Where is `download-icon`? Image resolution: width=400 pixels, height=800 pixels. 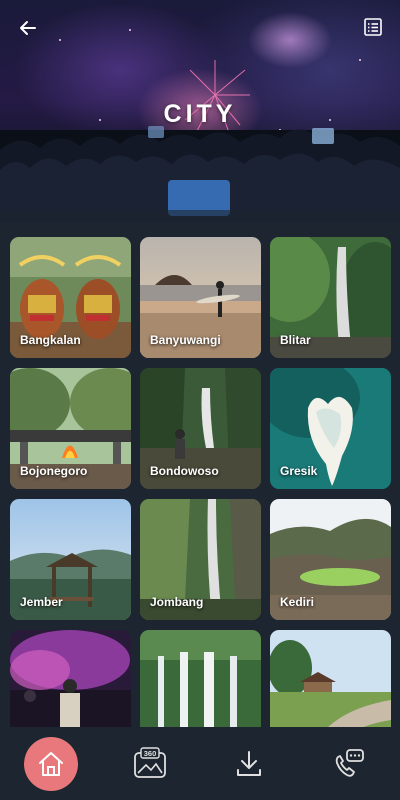 download-icon is located at coordinates (249, 763).